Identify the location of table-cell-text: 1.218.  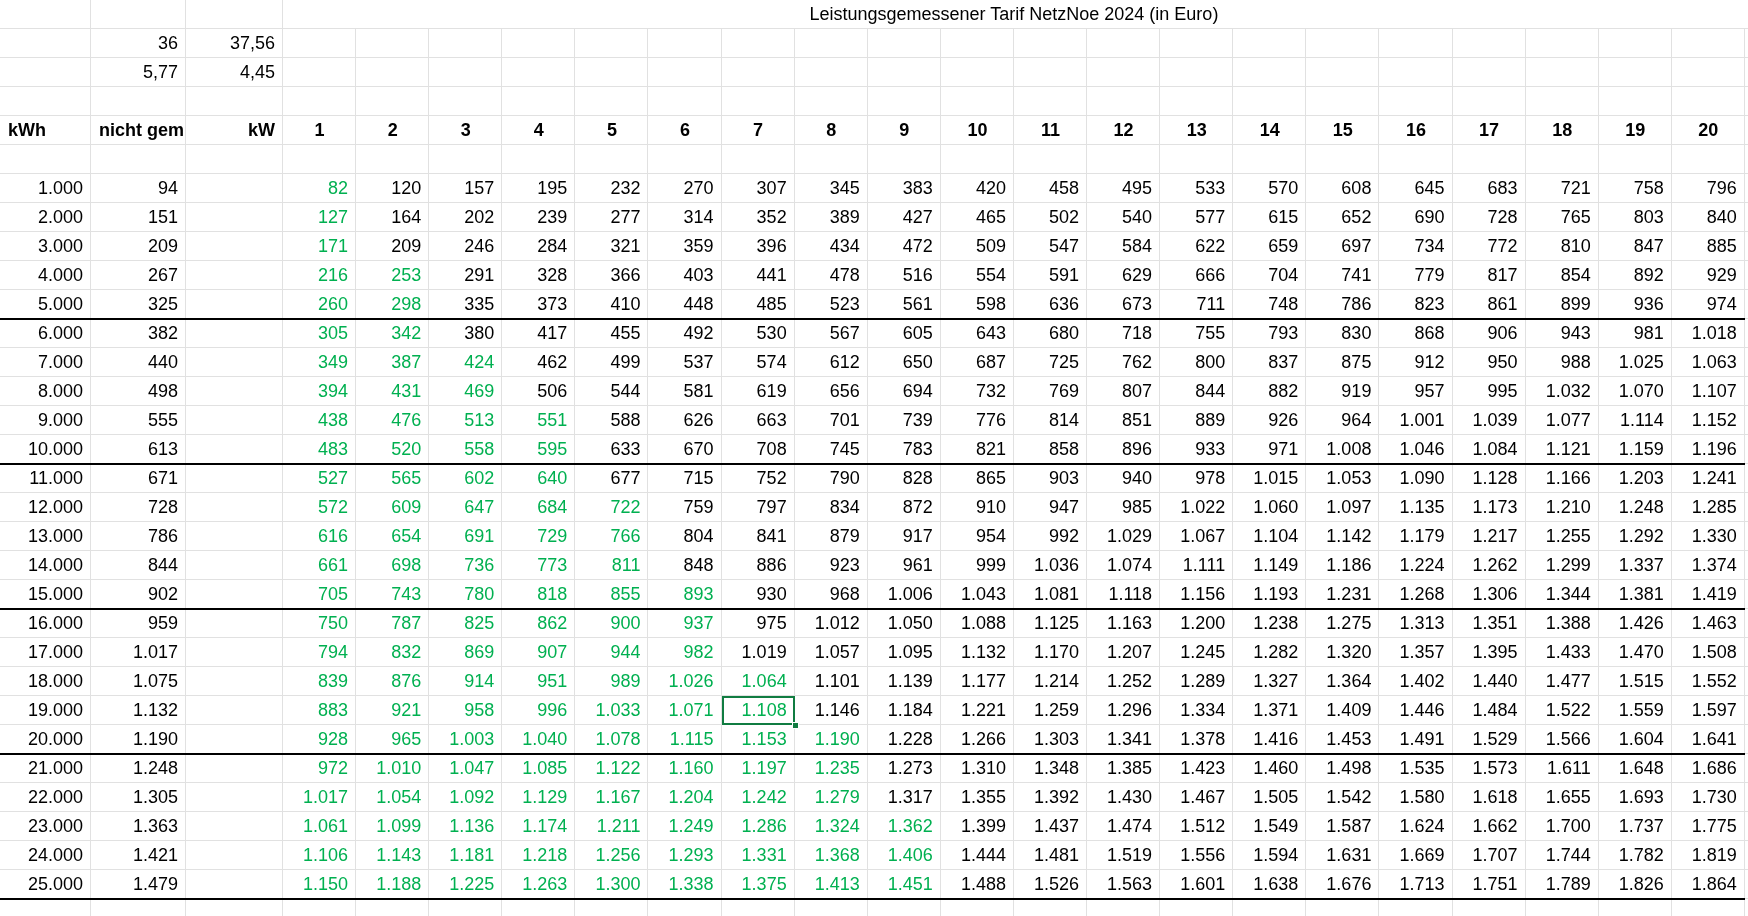
(545, 855).